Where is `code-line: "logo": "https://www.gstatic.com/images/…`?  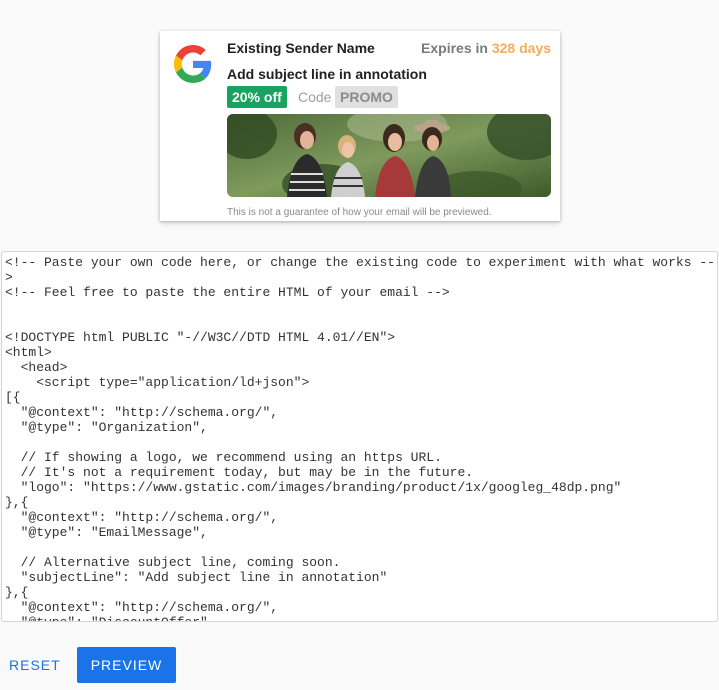 code-line: "logo": "https://www.gstatic.com/images/… is located at coordinates (361, 487).